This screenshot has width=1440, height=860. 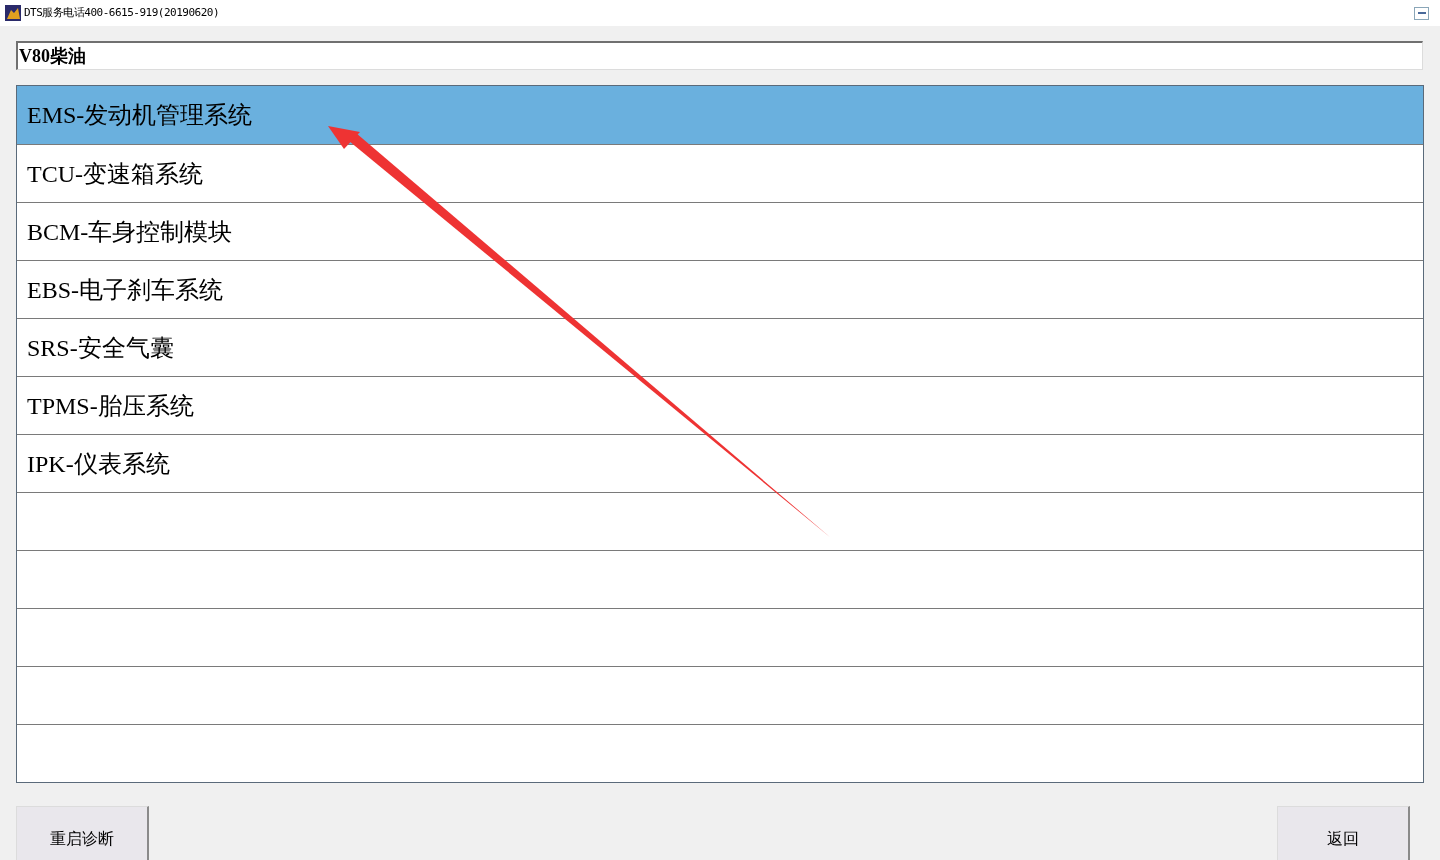 What do you see at coordinates (720, 115) in the screenshot?
I see `system-list-item: EMS-发动机管理系统` at bounding box center [720, 115].